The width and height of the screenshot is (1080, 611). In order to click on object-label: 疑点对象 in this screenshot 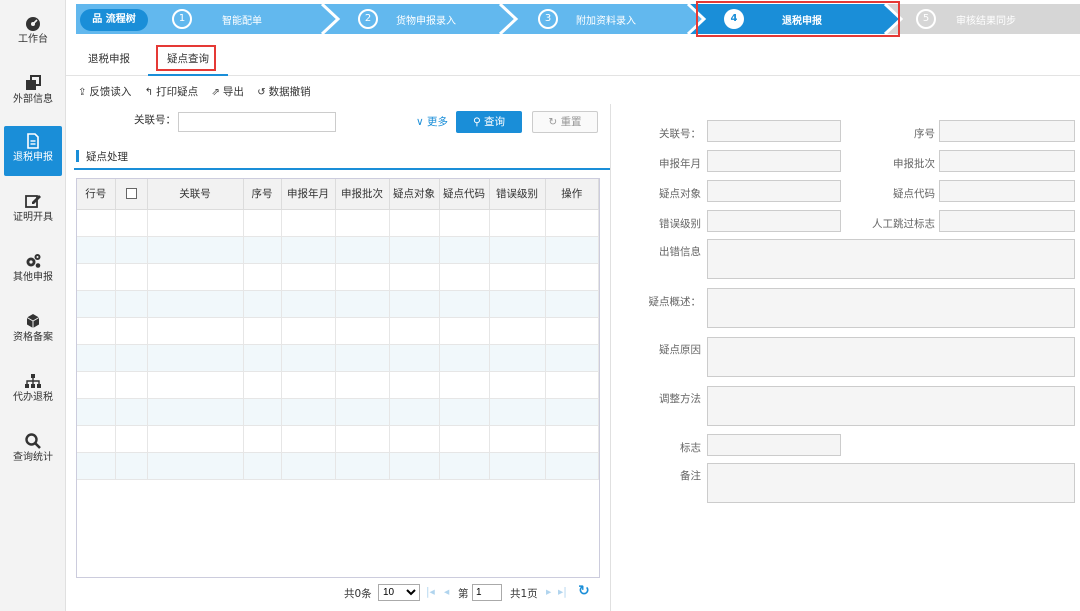, I will do `click(680, 194)`.